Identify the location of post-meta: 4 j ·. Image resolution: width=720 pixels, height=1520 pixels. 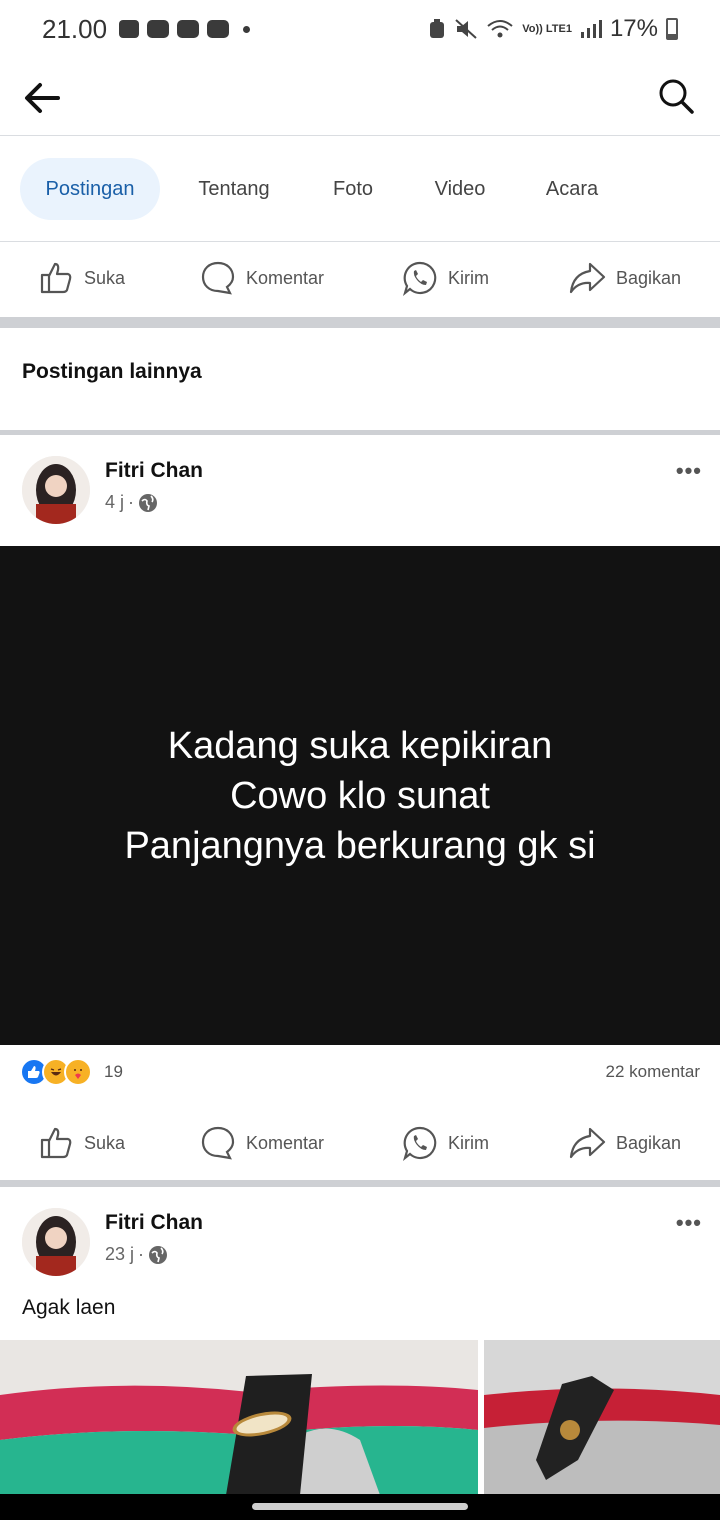
(131, 502).